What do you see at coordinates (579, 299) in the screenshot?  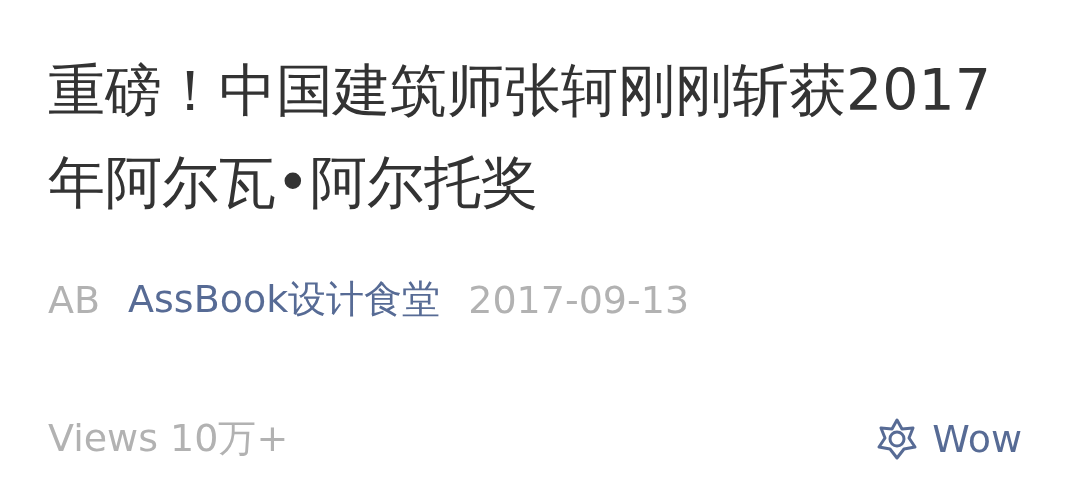 I see `publish-date: 2017-09-13` at bounding box center [579, 299].